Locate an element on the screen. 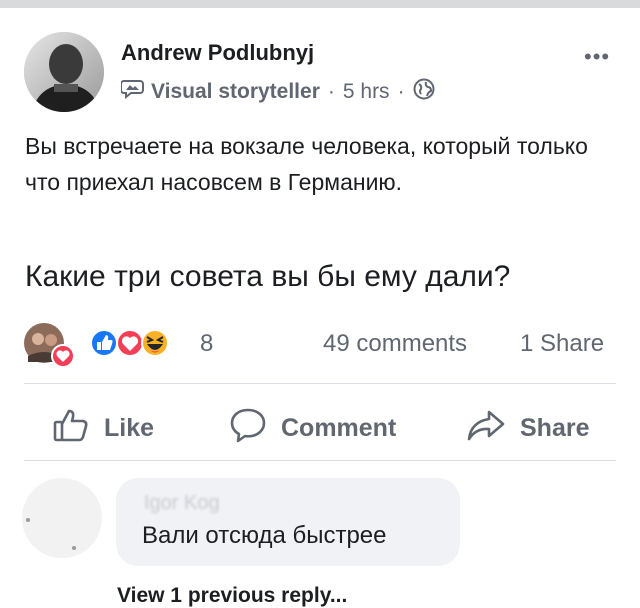 This screenshot has width=640, height=608. author-avatar is located at coordinates (64, 72).